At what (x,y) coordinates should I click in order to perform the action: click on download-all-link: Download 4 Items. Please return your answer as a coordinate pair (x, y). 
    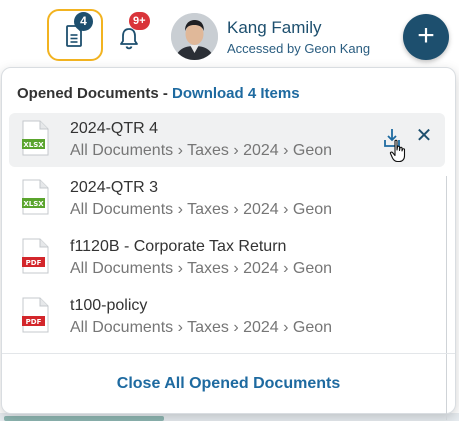
    Looking at the image, I should click on (236, 93).